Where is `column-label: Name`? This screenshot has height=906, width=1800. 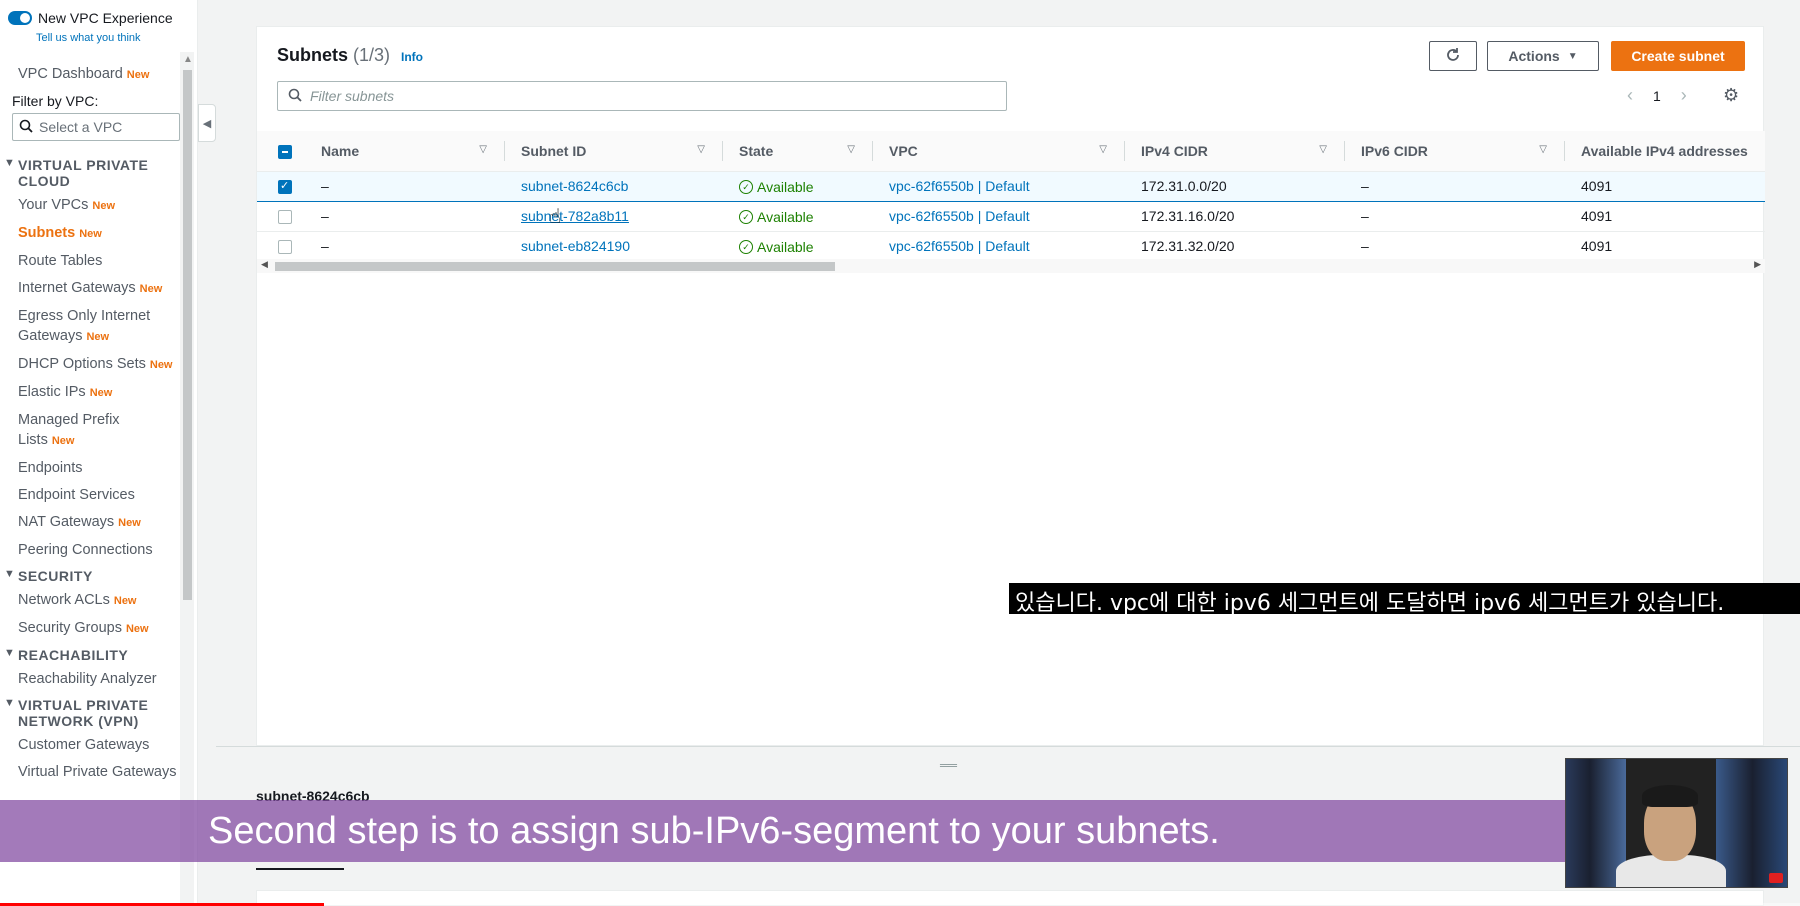
column-label: Name is located at coordinates (340, 150).